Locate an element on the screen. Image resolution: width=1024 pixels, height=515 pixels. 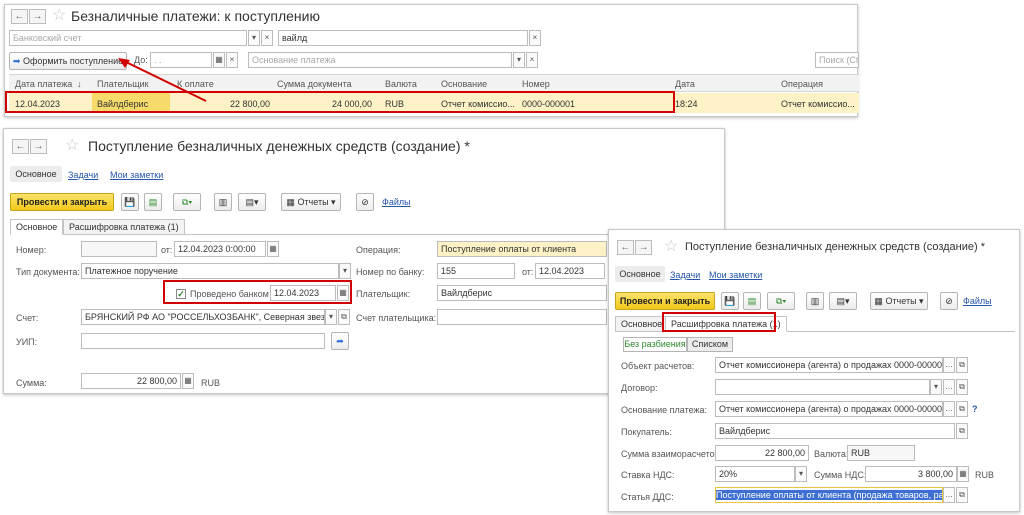
doc-type-field: Платежное поручение is located at coordinates (210, 271).